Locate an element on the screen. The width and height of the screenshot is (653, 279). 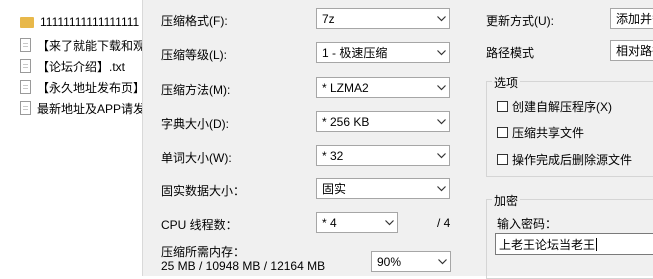
word-size-value: * 32 is located at coordinates (333, 155).